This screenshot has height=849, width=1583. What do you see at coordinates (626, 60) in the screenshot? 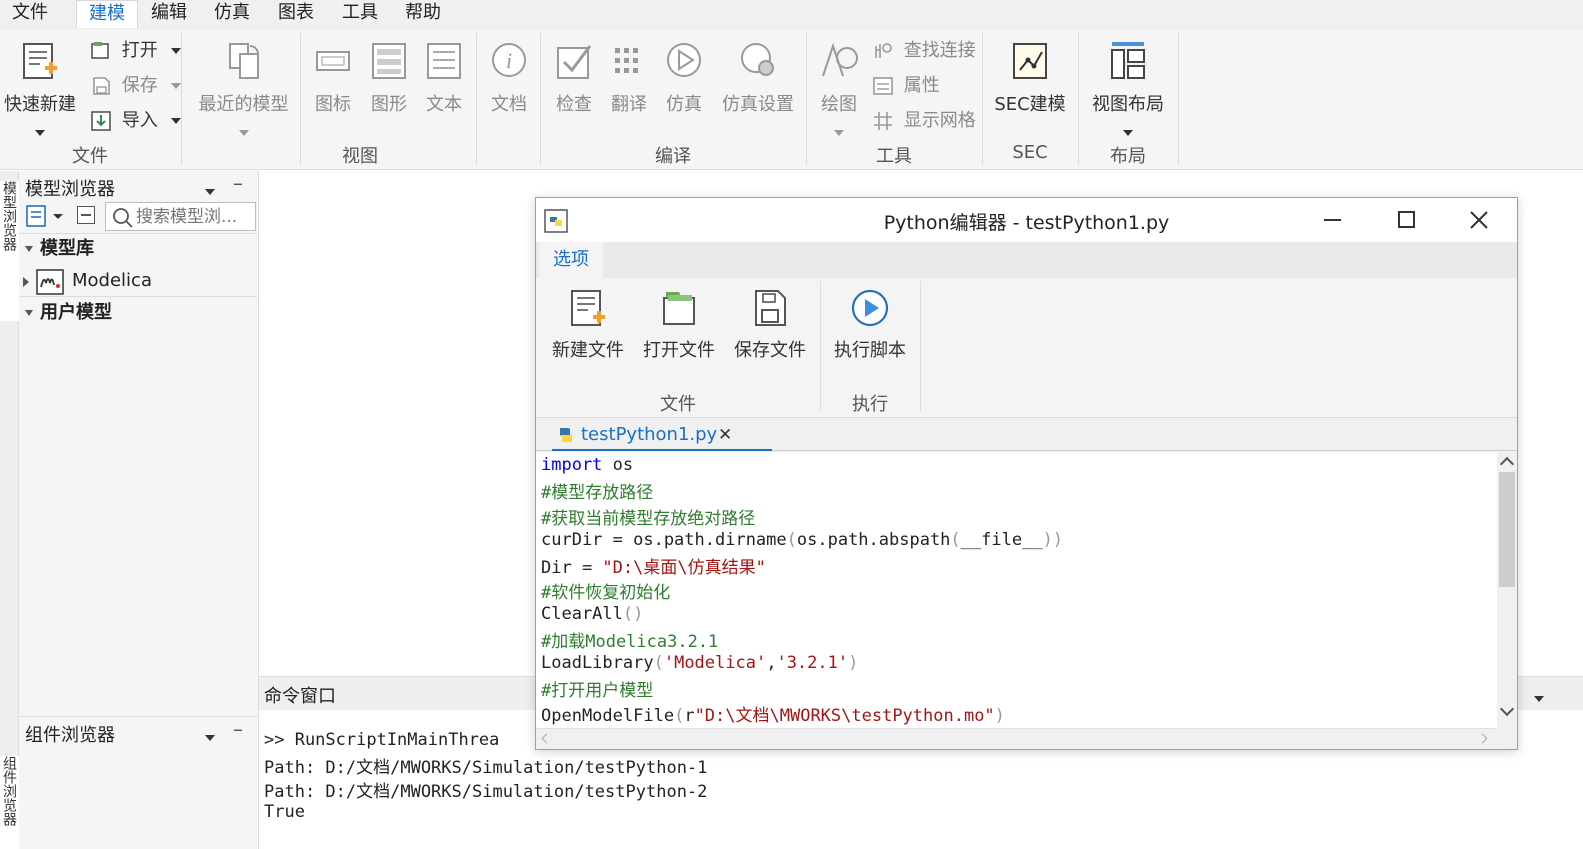
I see `translate-icon` at bounding box center [626, 60].